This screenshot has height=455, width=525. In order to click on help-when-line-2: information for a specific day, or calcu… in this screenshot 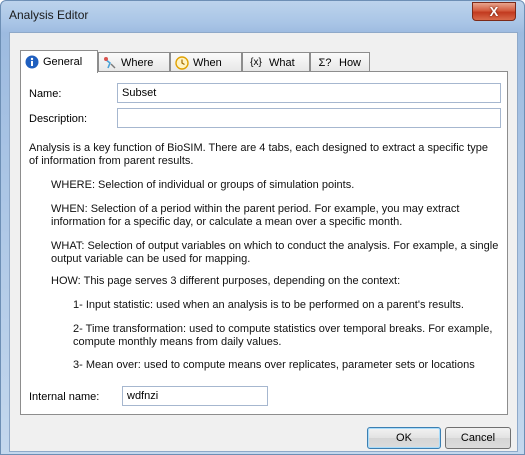, I will do `click(227, 222)`.